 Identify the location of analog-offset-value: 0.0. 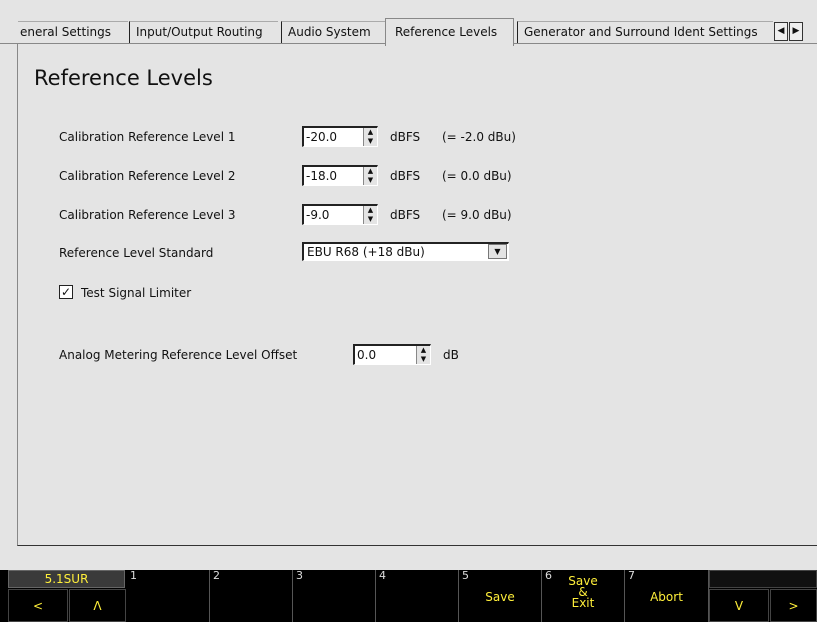
(367, 355).